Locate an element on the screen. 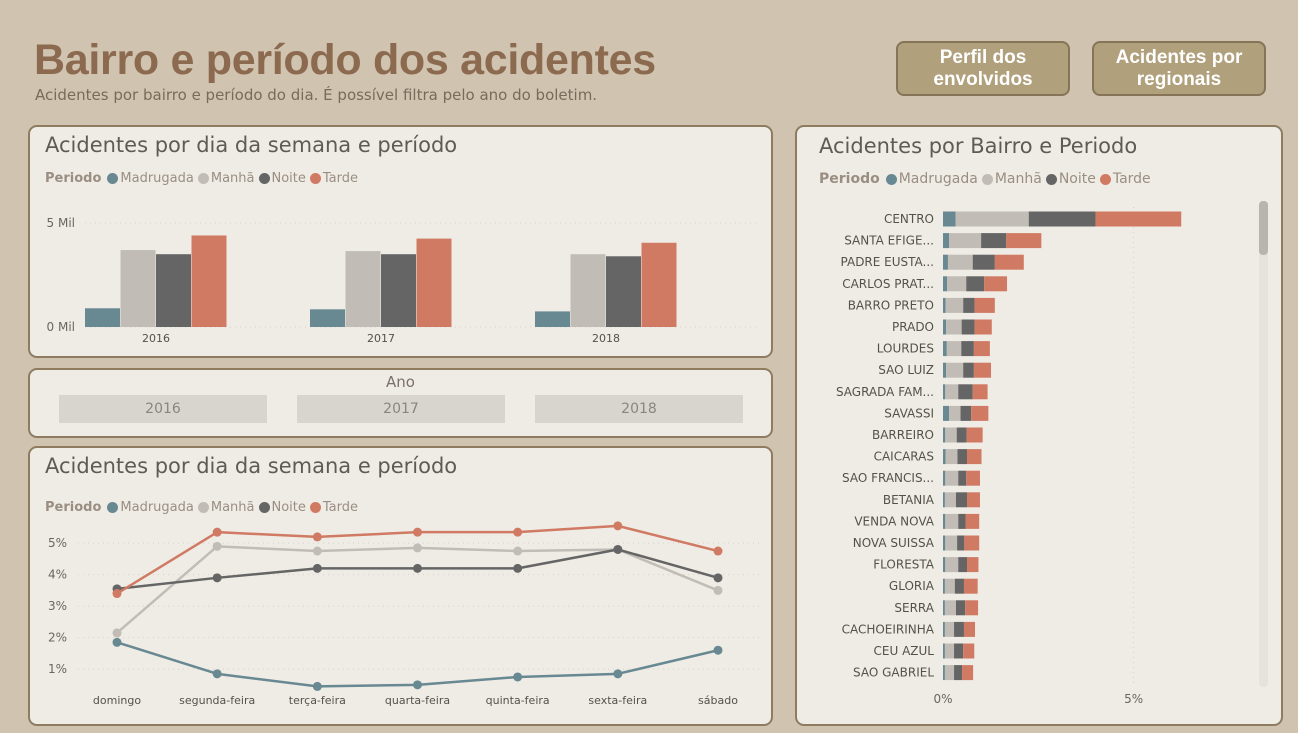 Image resolution: width=1298 pixels, height=733 pixels. bar-madrugada-venda-nova is located at coordinates (944, 521).